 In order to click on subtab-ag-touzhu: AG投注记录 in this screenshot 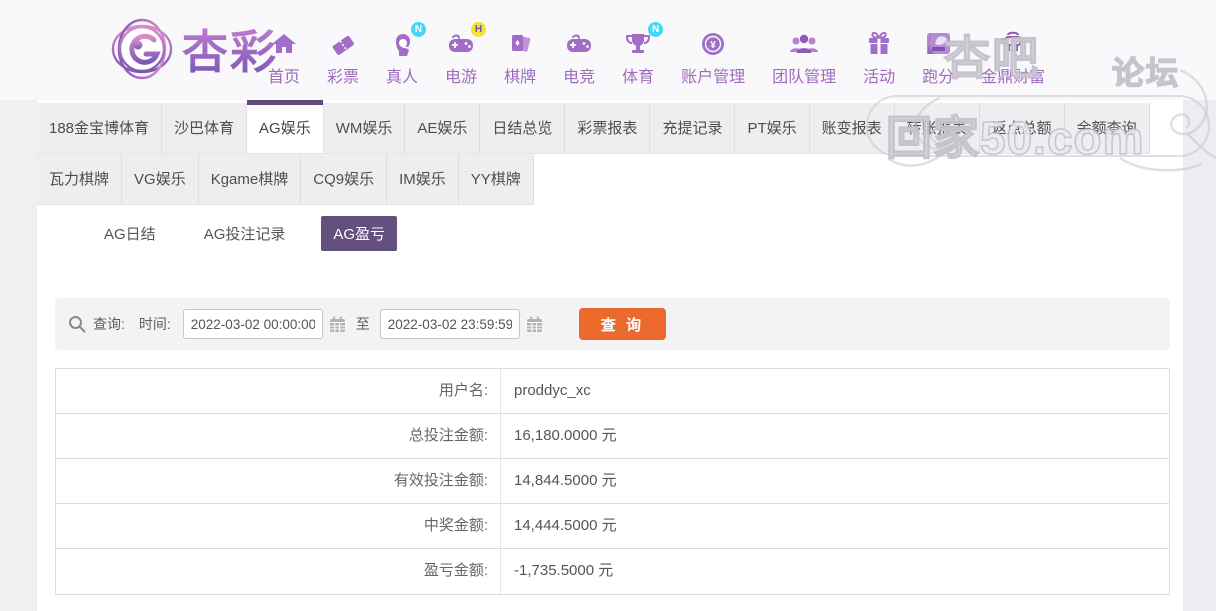, I will do `click(245, 233)`.